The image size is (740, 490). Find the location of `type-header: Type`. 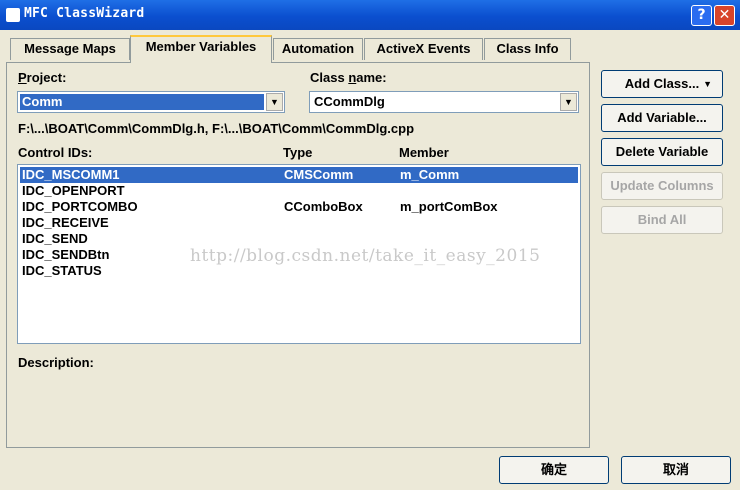

type-header: Type is located at coordinates (298, 152).